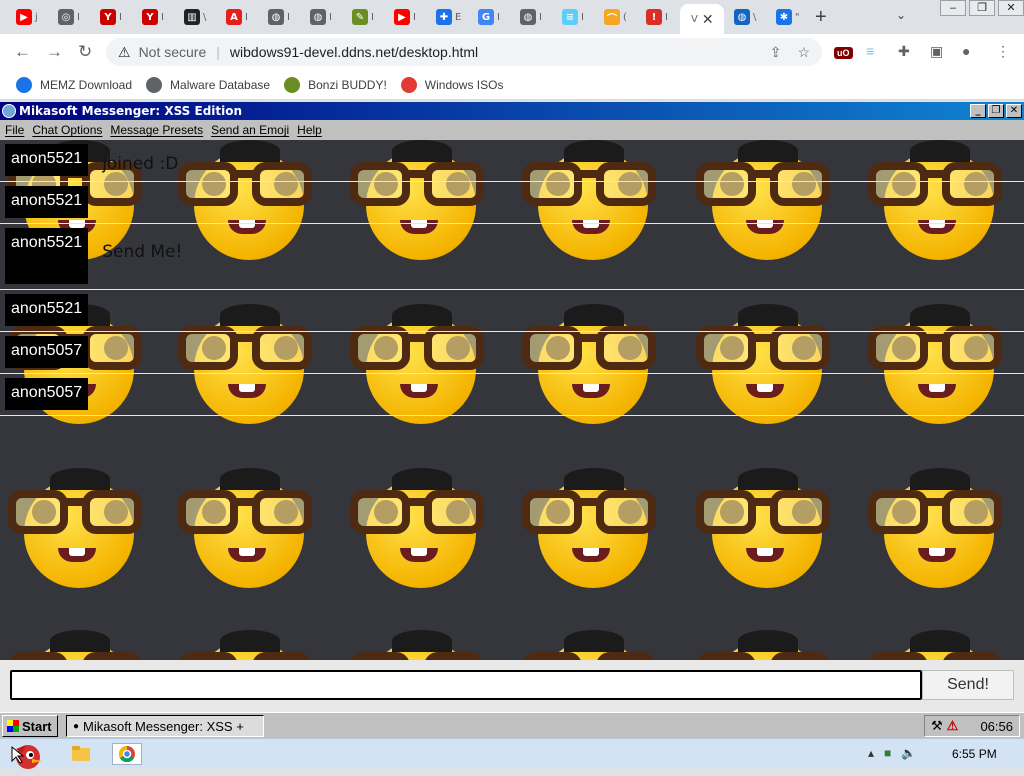 The height and width of the screenshot is (776, 1024). I want to click on browser-tab: ▥ \, so click(194, 17).